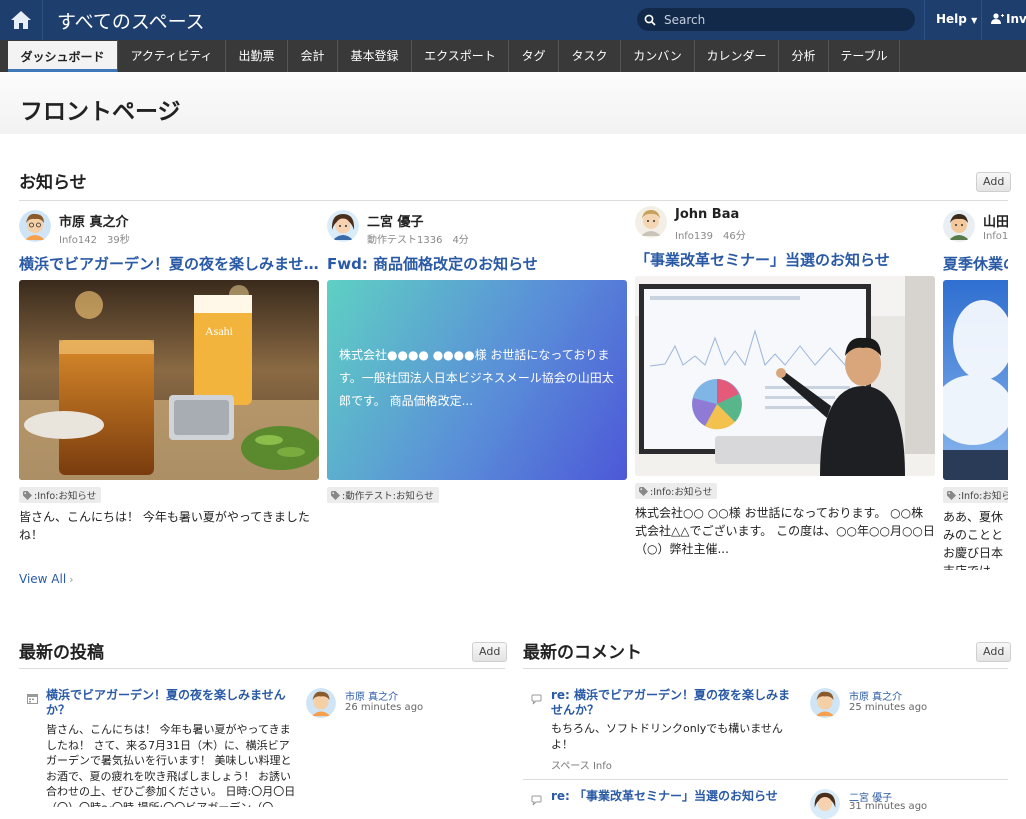 The height and width of the screenshot is (819, 1026). I want to click on notice-title: Fwd: 商品価格改定のお知らせ, so click(477, 263).